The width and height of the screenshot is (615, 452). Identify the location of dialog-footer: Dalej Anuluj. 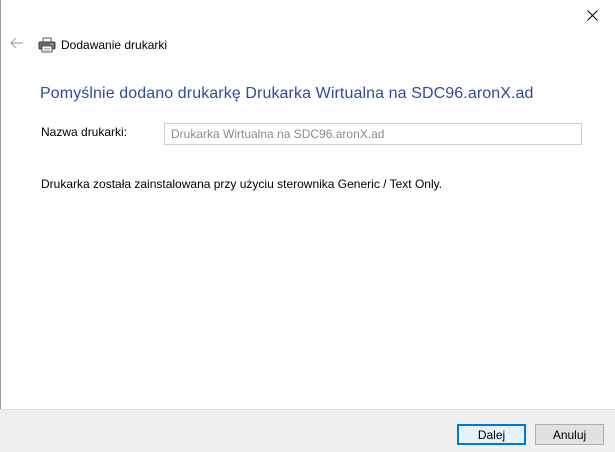
(307, 430).